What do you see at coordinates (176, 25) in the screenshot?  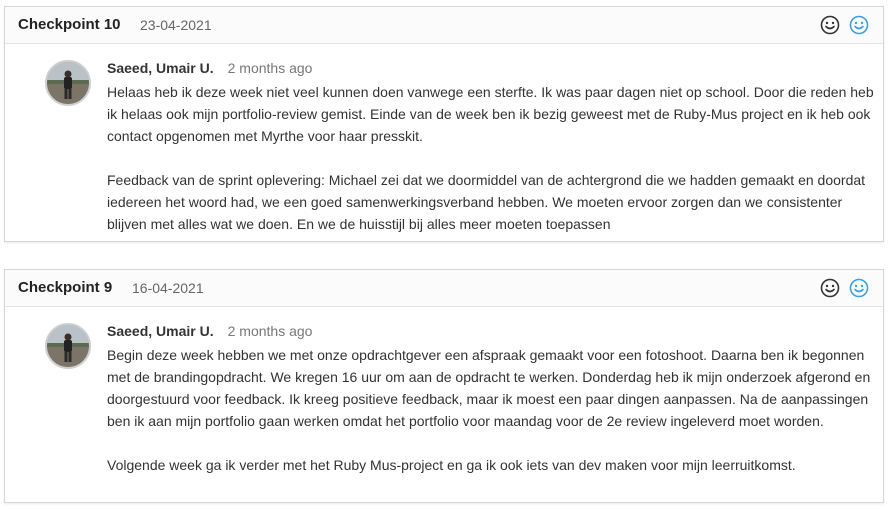 I see `checkpoint-date: 23-04-2021` at bounding box center [176, 25].